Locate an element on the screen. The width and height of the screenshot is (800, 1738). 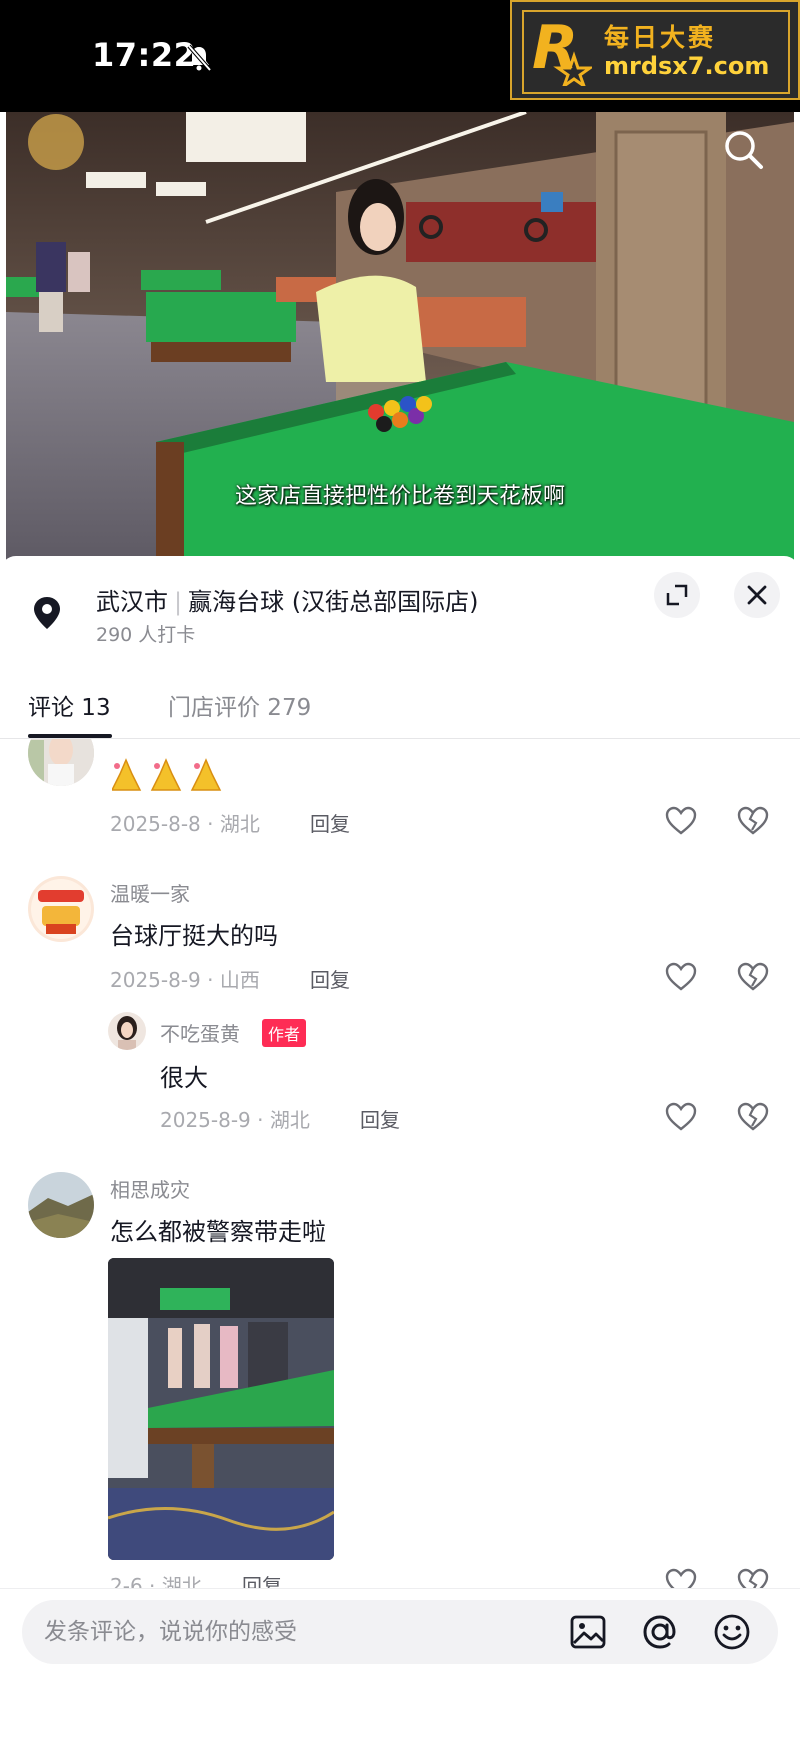
comment-username: 相思成灾 is located at coordinates (150, 1188).